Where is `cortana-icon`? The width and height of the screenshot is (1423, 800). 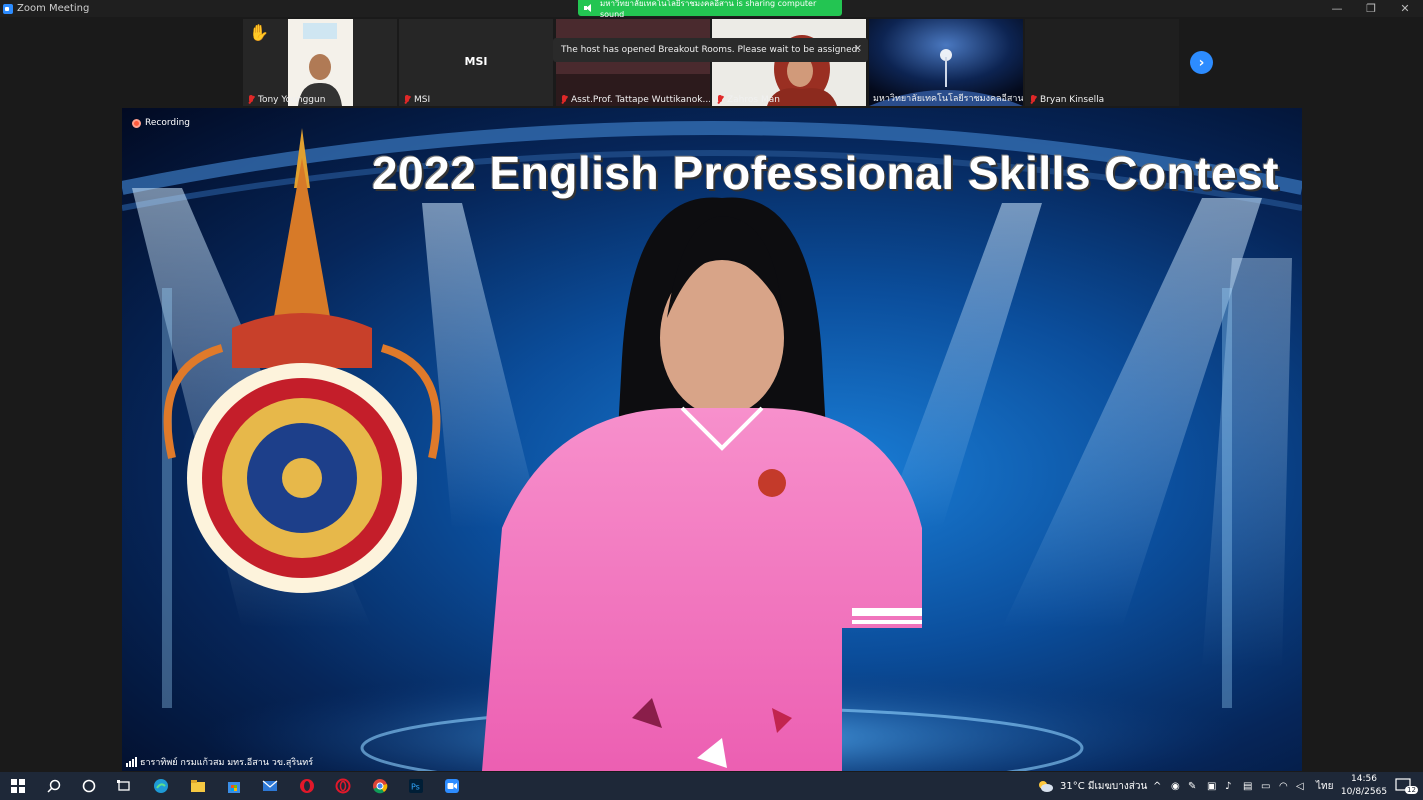
cortana-icon is located at coordinates (89, 786).